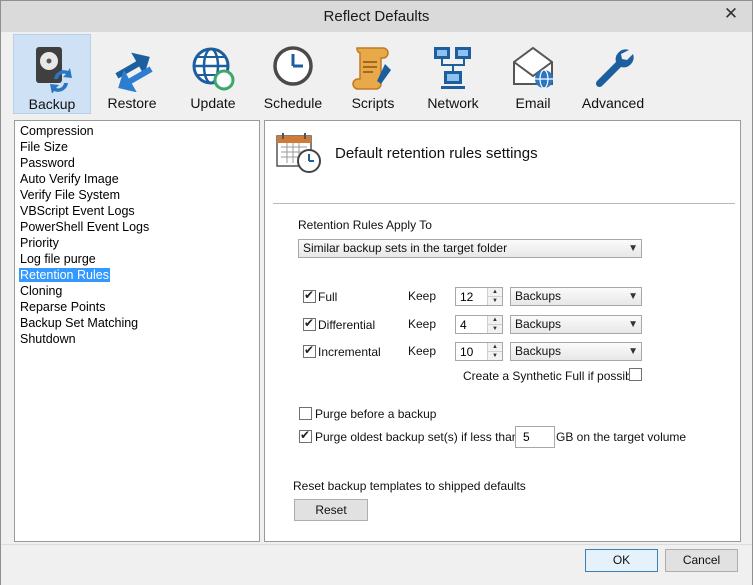 This screenshot has width=753, height=585. Describe the element at coordinates (463, 325) in the screenshot. I see `differential-keep-value: 4` at that location.